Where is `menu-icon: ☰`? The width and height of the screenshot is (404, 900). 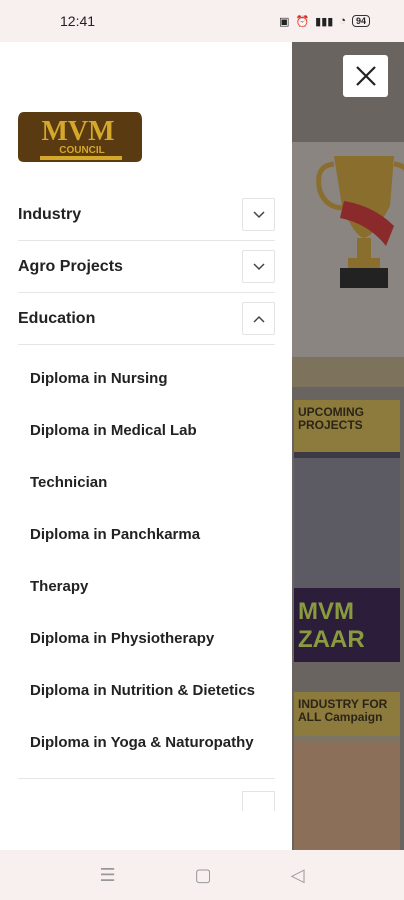
menu-icon: ☰ is located at coordinates (108, 875).